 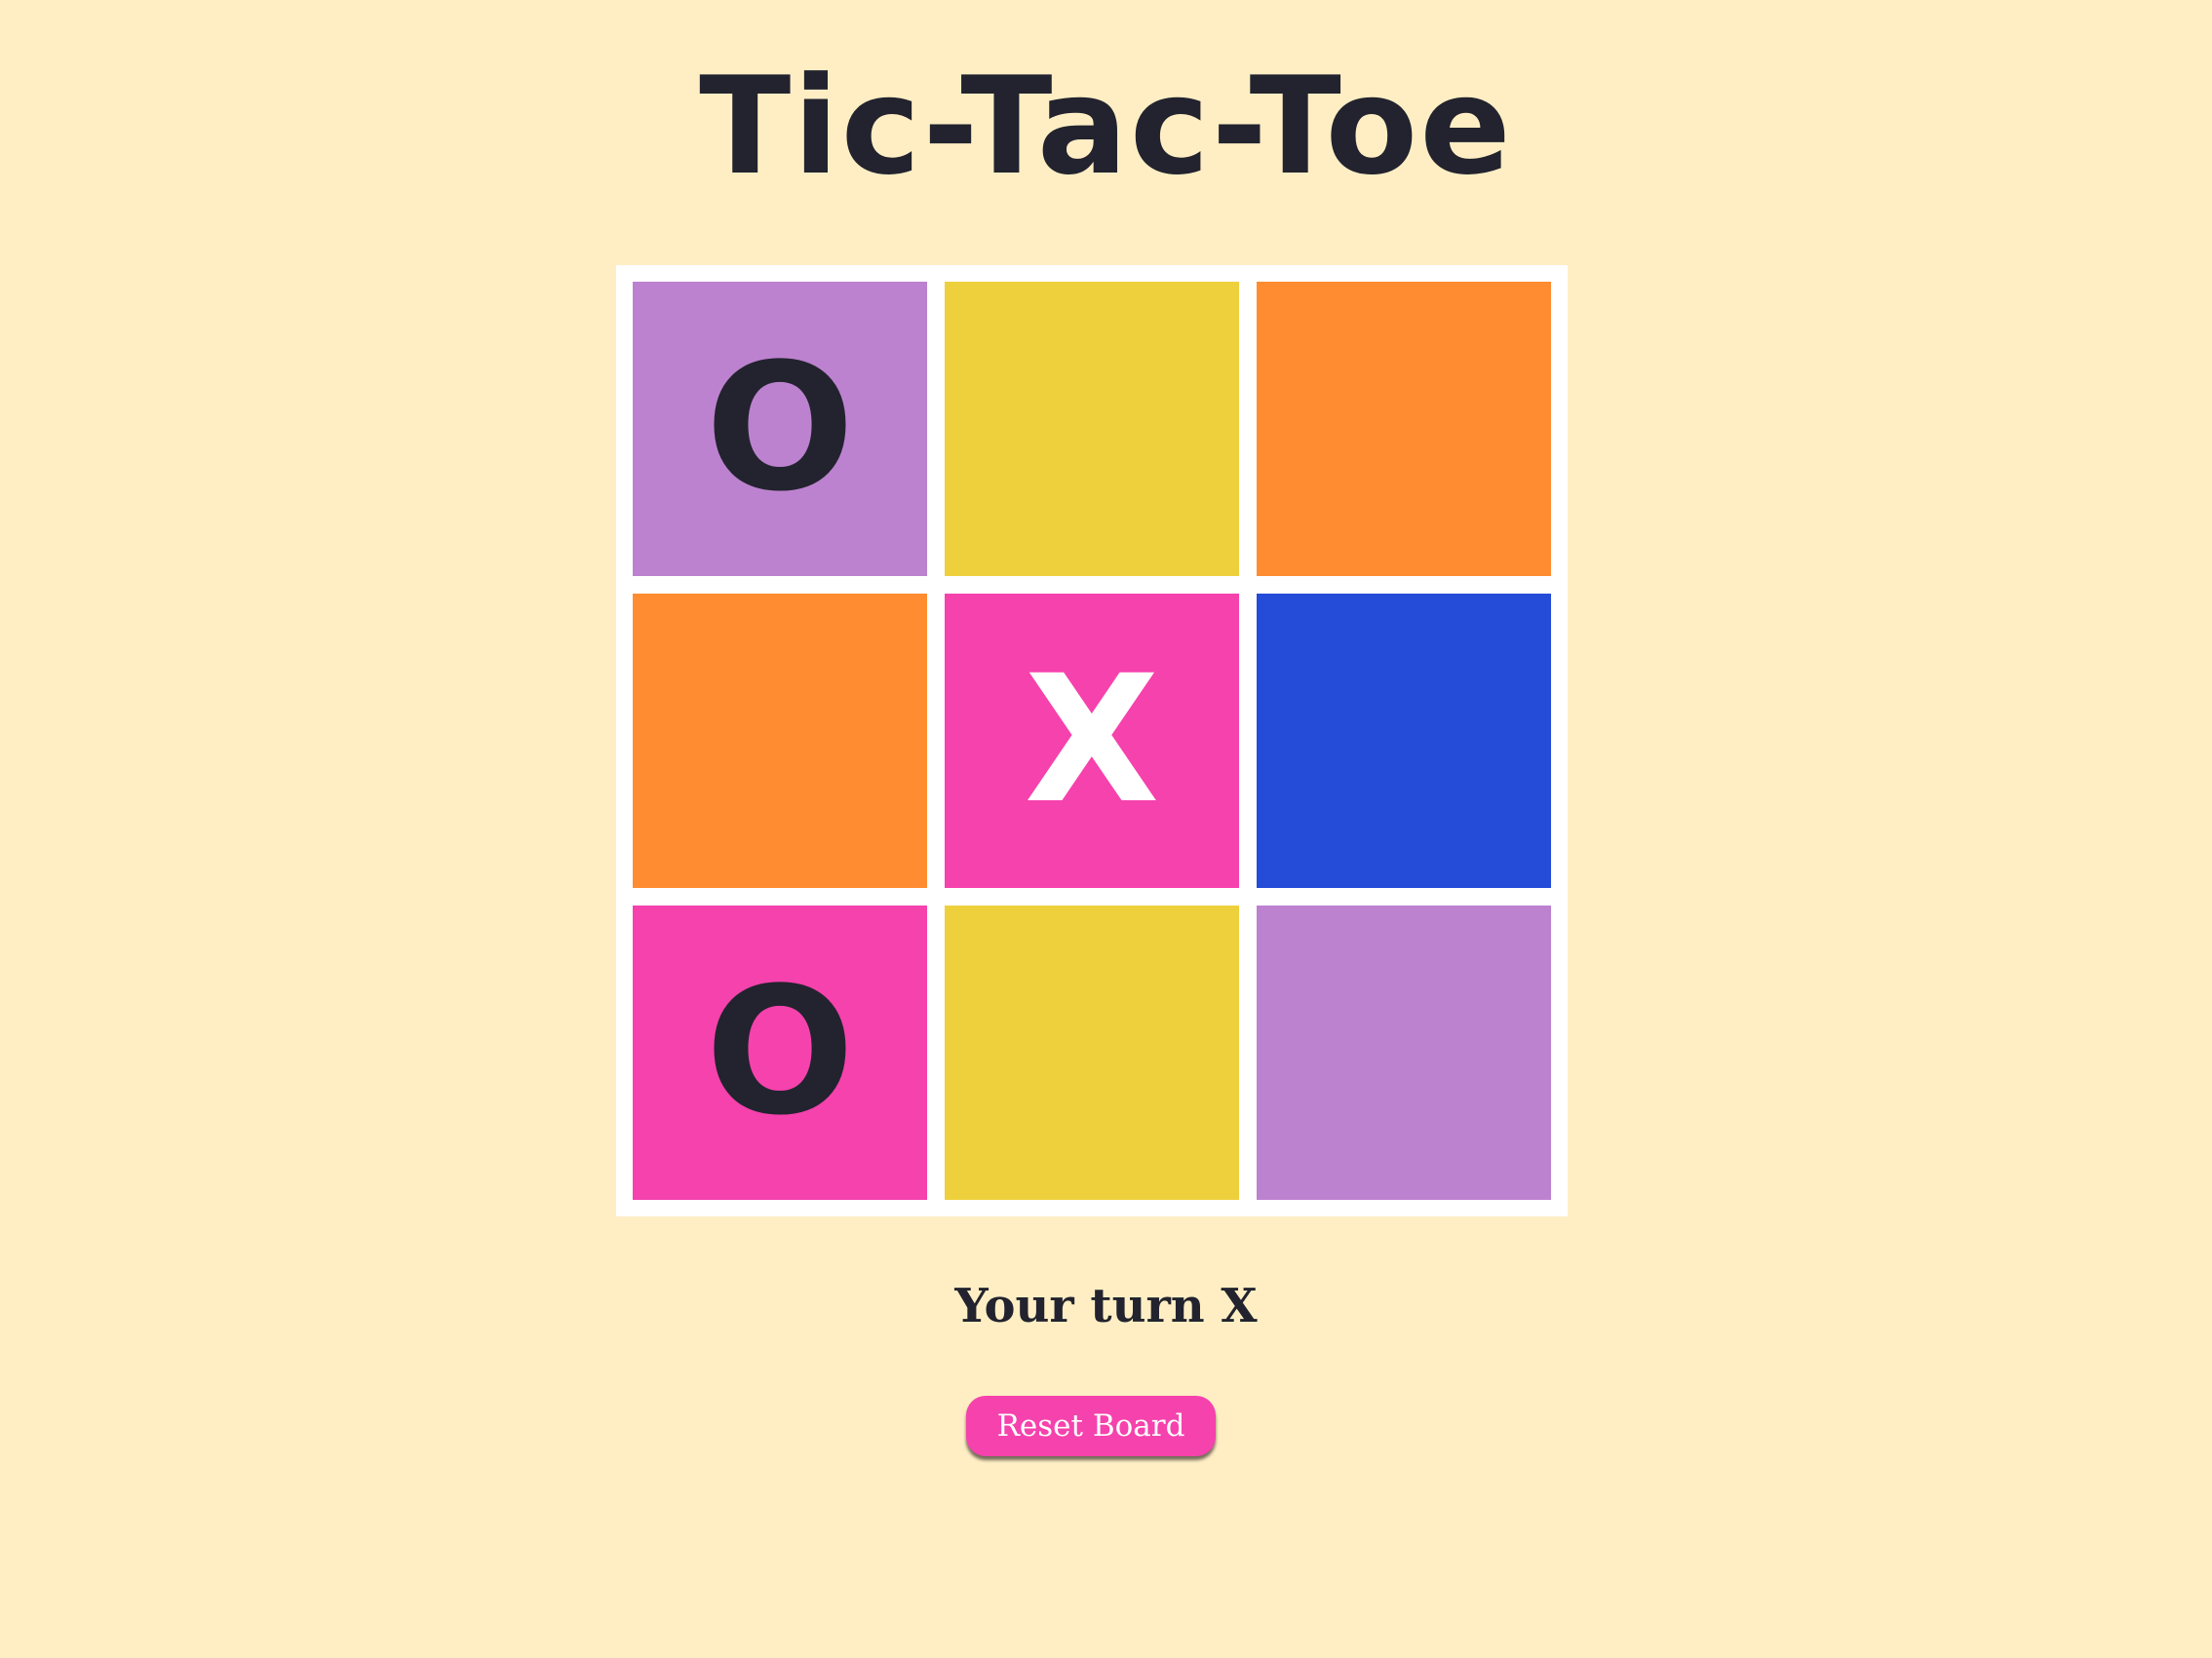 I want to click on board-cell-5: X, so click(x=1092, y=741).